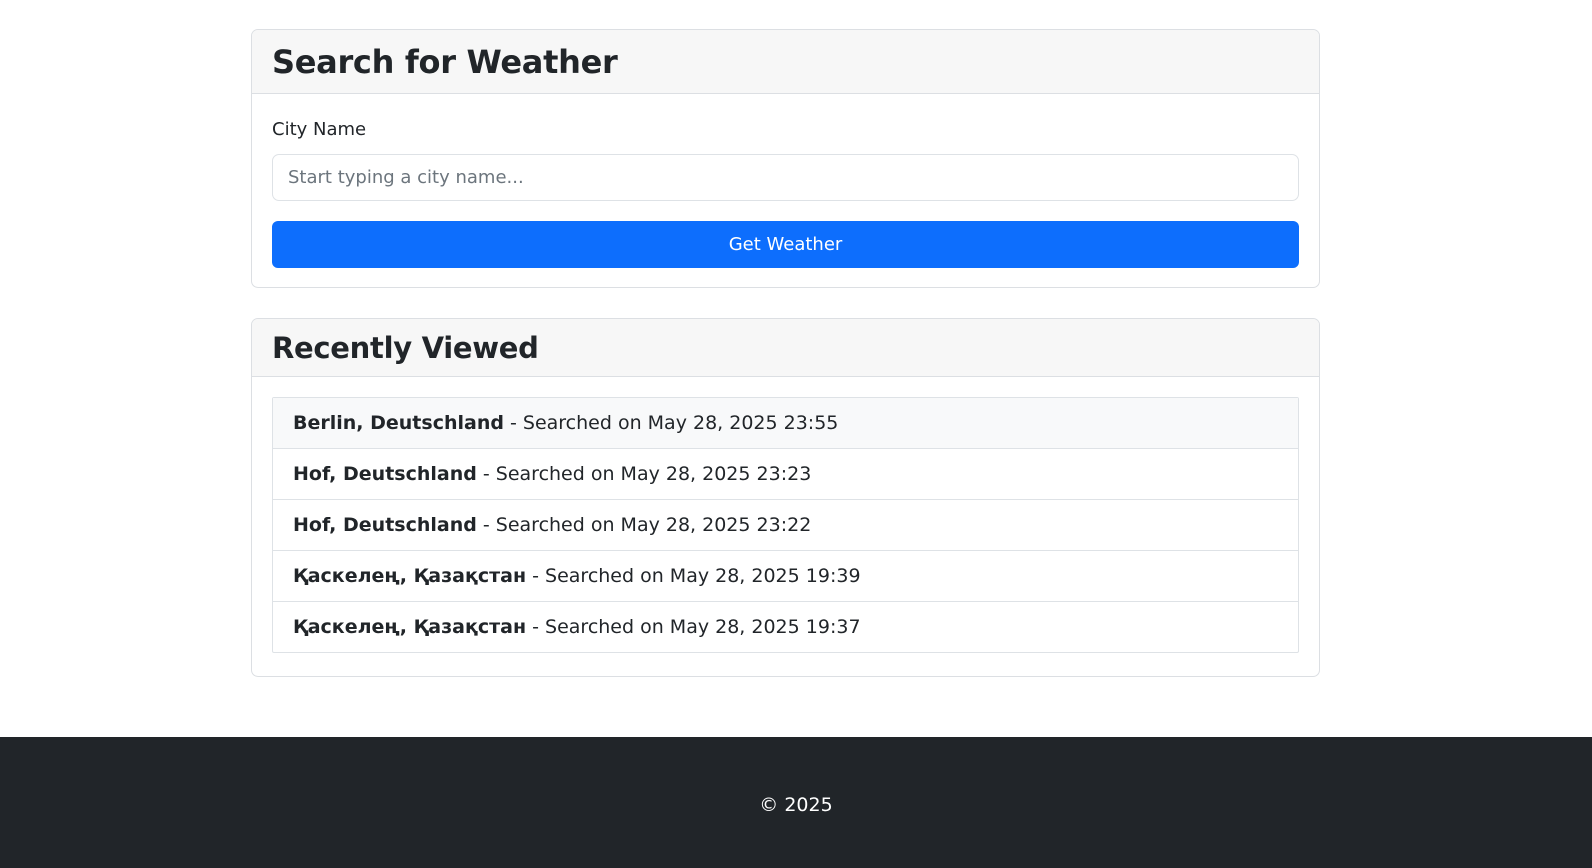 The height and width of the screenshot is (868, 1592). I want to click on city-name-input, so click(785, 177).